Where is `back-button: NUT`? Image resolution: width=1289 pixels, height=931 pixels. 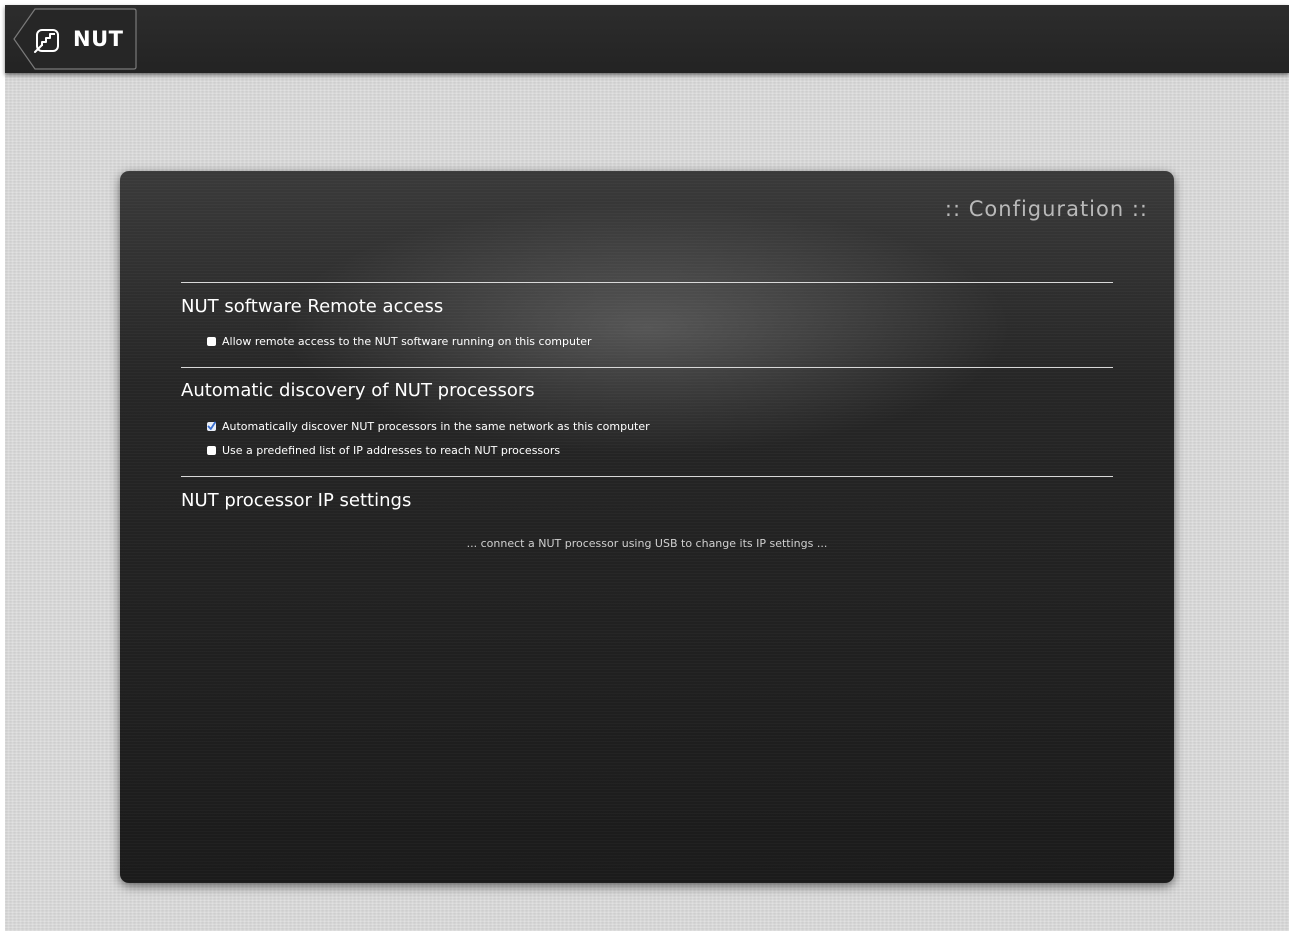 back-button: NUT is located at coordinates (75, 39).